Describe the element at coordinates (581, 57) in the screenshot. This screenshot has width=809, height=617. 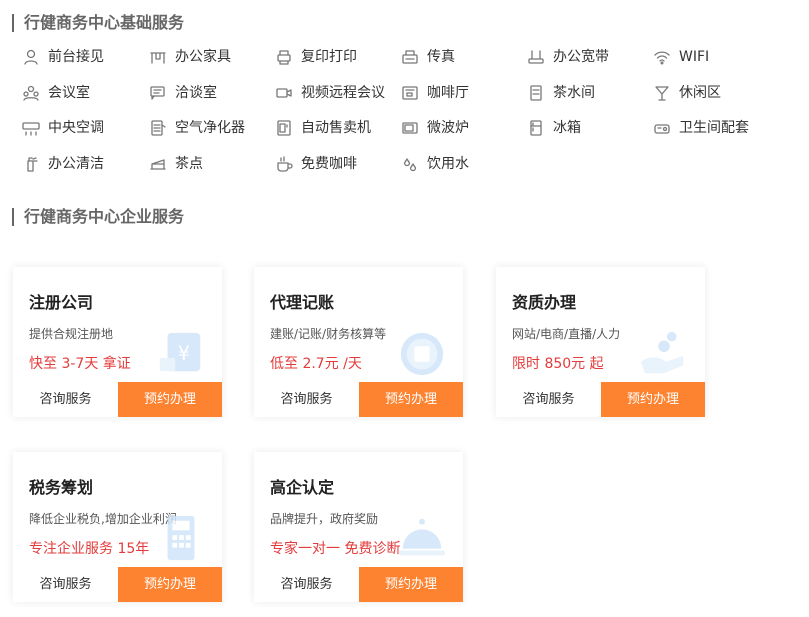
I see `amenity-label: 办公宽带` at that location.